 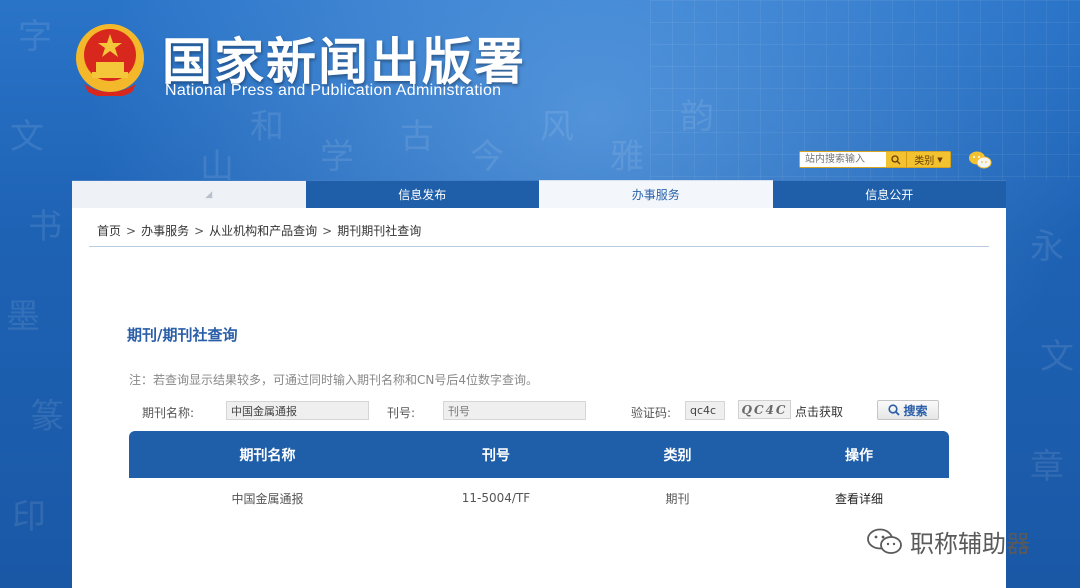 What do you see at coordinates (514, 410) in the screenshot?
I see `issn-input: 刊号` at bounding box center [514, 410].